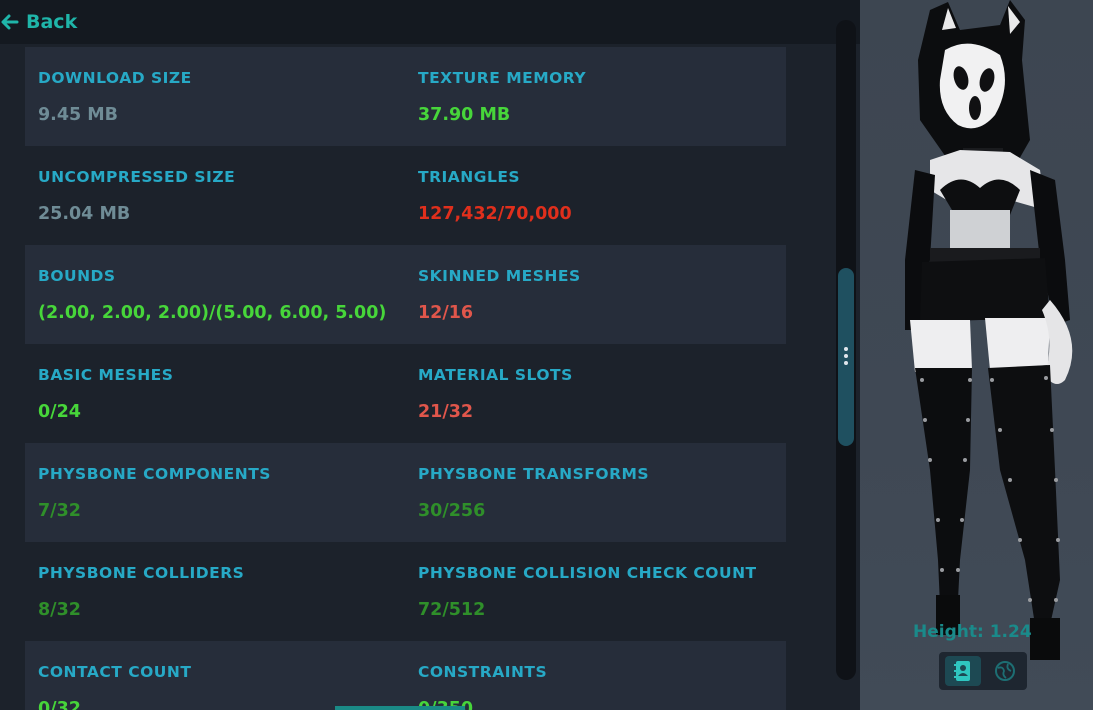  What do you see at coordinates (430, 22) in the screenshot?
I see `top-bar: Back` at bounding box center [430, 22].